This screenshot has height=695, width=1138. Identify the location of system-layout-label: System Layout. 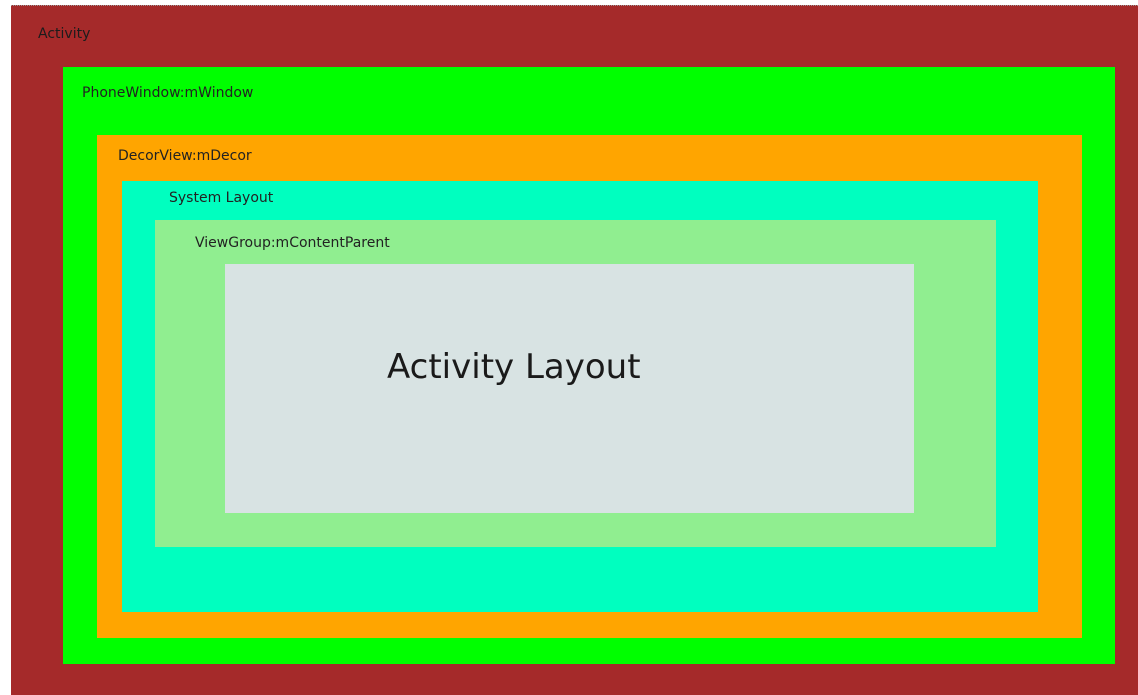
(221, 198).